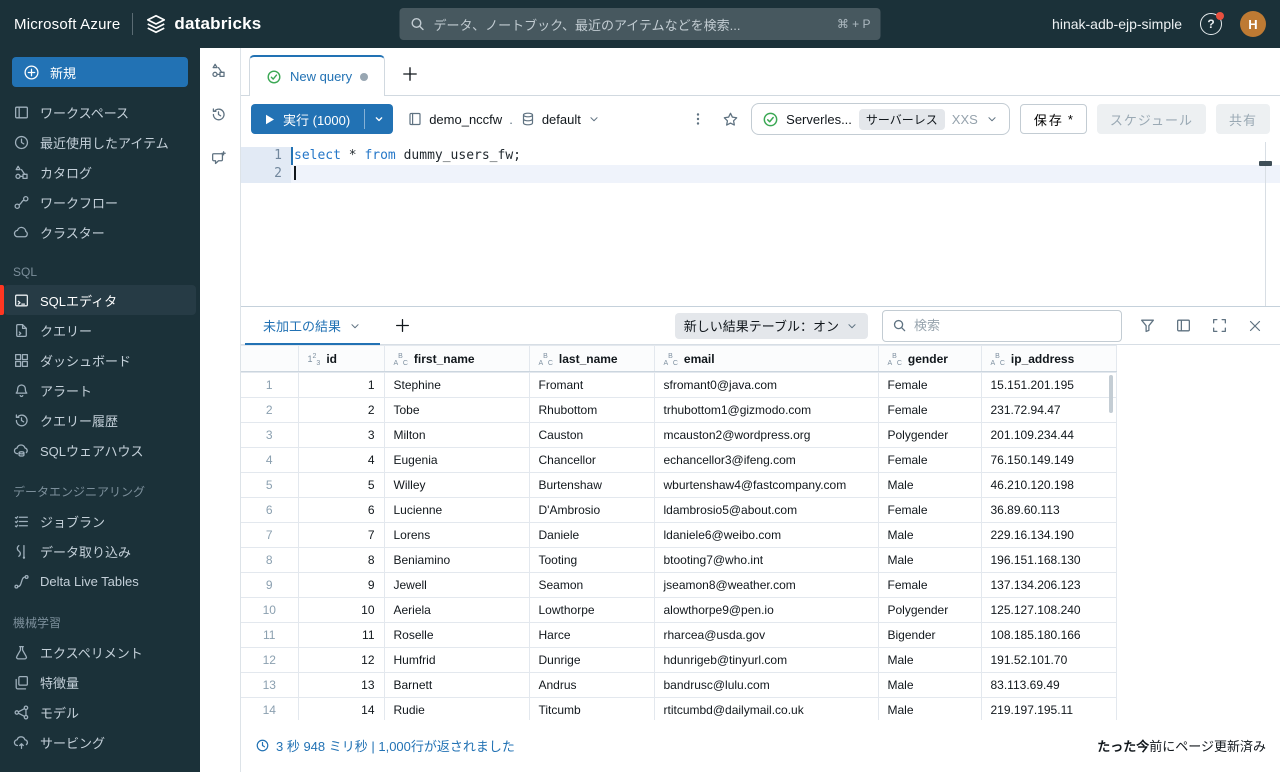 The height and width of the screenshot is (772, 1280). I want to click on sidebar-item-models: モデル, so click(100, 712).